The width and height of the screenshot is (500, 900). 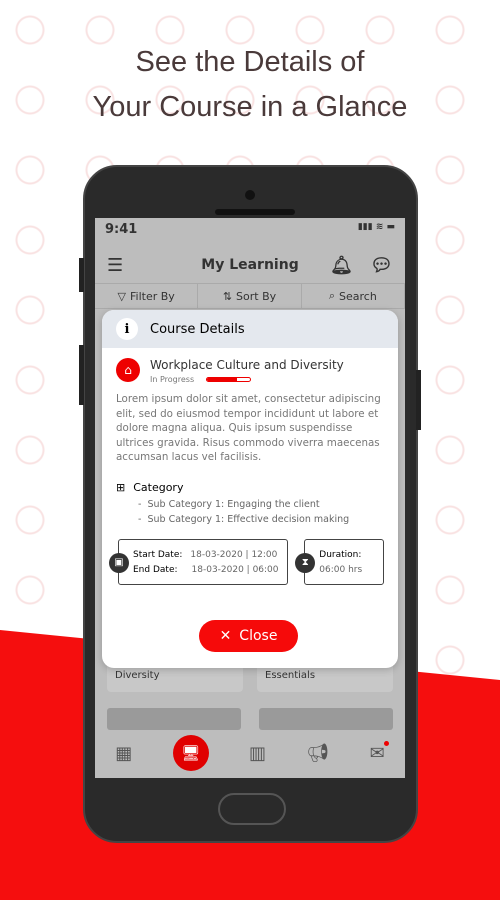 I want to click on bottom-nav: ▦ 🖥︎ ▥ 📢︎ ✉, so click(x=250, y=753).